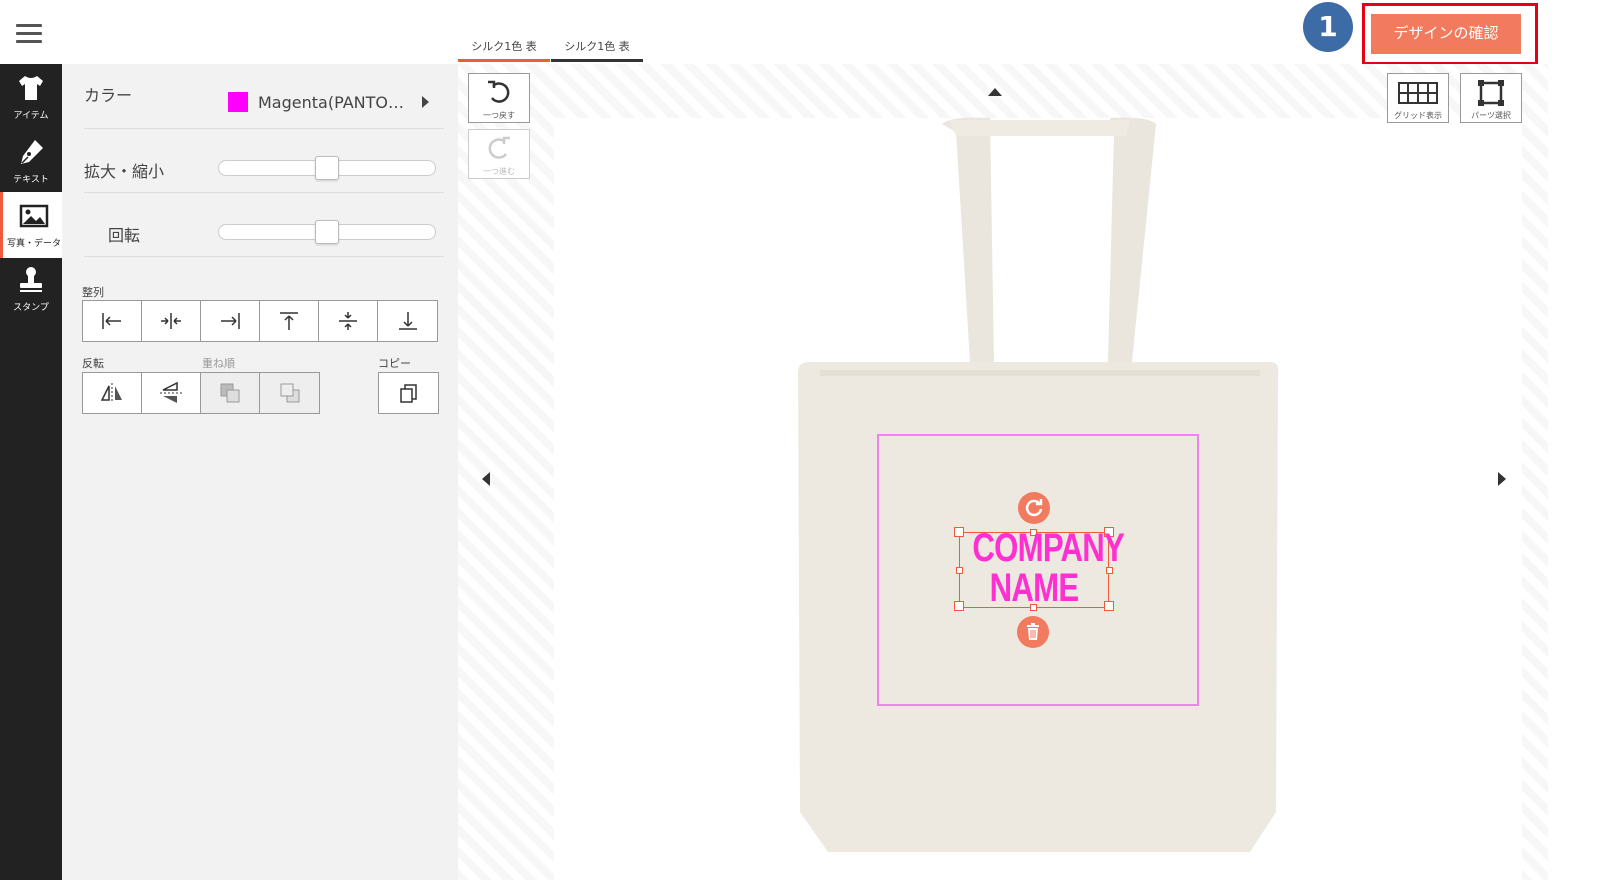  I want to click on flip-horizontal-button, so click(112, 393).